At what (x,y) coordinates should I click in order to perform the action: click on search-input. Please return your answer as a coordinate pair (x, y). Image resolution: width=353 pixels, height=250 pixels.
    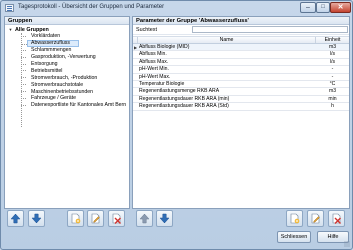
    Looking at the image, I should click on (270, 29).